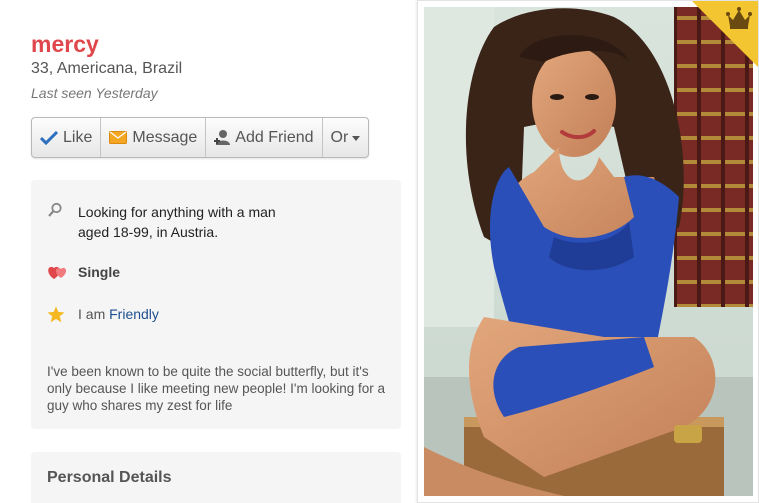 Image resolution: width=759 pixels, height=503 pixels. I want to click on like-button: Like, so click(67, 137).